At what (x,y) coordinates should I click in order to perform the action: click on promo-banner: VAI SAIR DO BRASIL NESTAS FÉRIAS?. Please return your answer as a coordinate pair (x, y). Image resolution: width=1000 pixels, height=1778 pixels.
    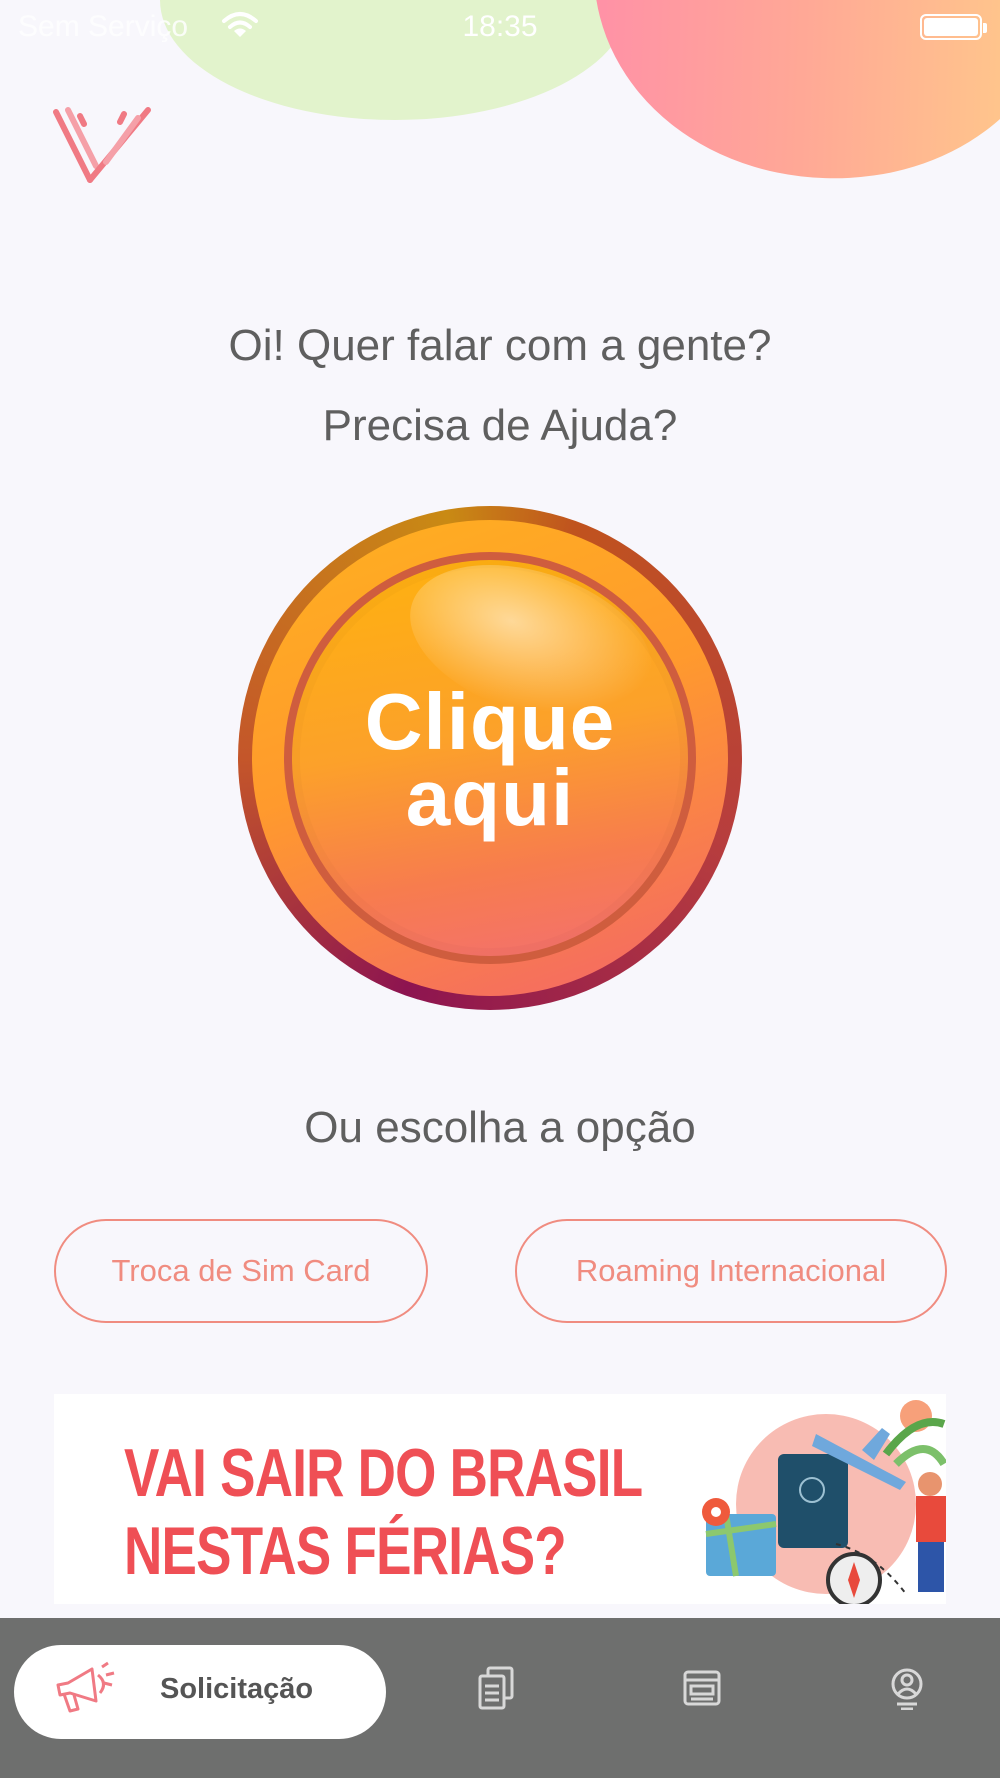
    Looking at the image, I should click on (500, 1499).